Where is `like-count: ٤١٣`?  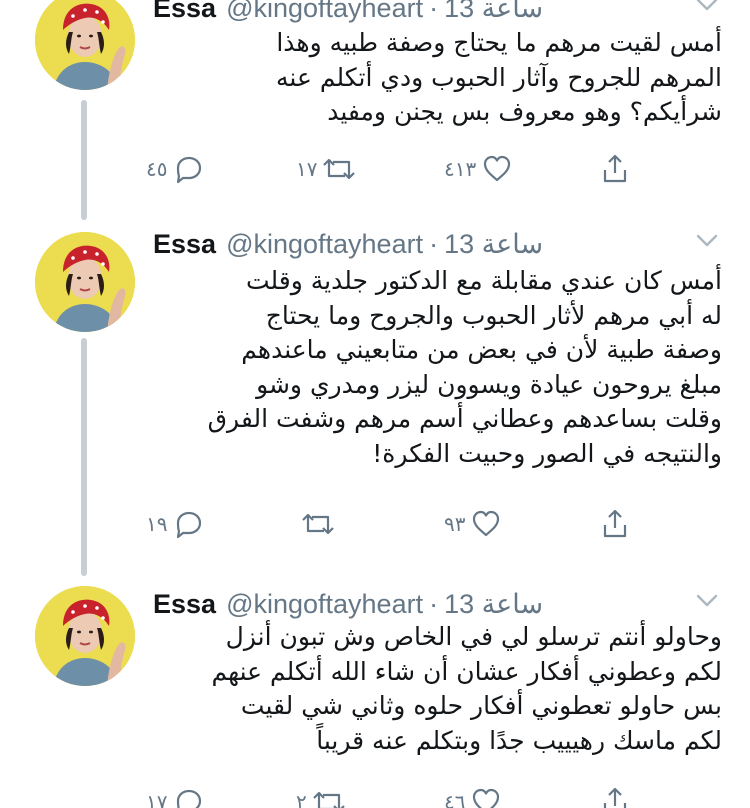
like-count: ٤١٣ is located at coordinates (460, 169).